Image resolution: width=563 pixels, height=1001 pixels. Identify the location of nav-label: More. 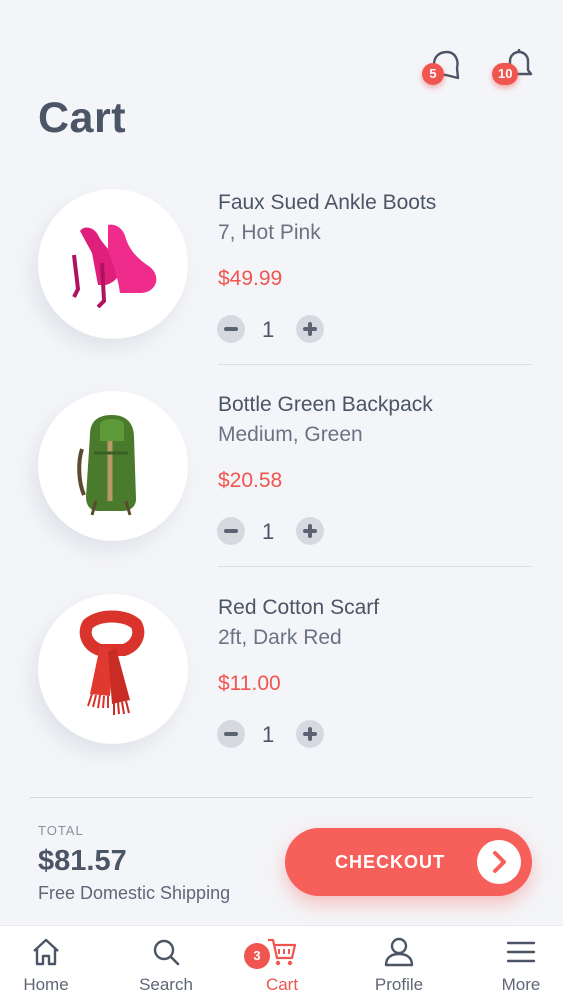
(521, 984).